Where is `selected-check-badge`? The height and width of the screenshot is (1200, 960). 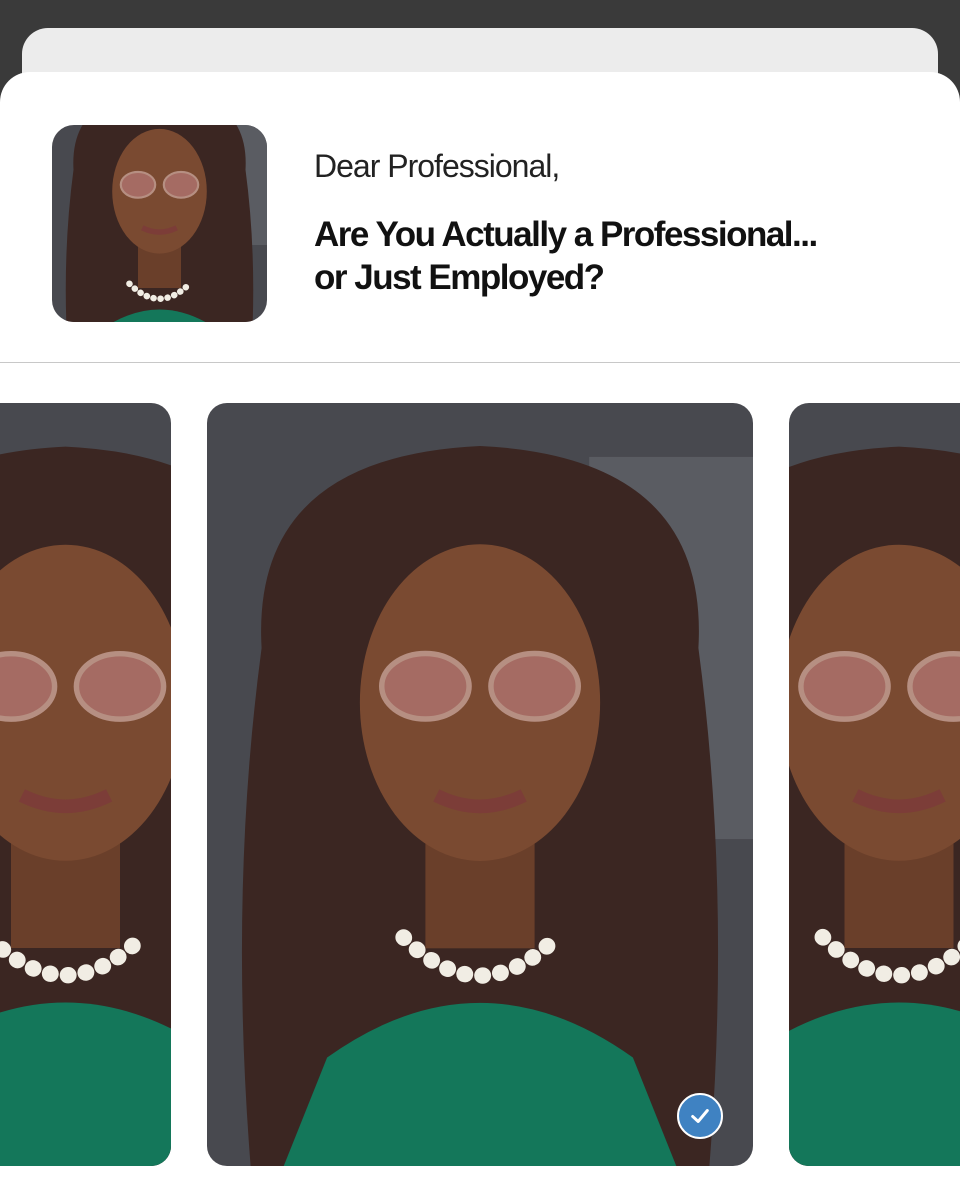
selected-check-badge is located at coordinates (700, 1116).